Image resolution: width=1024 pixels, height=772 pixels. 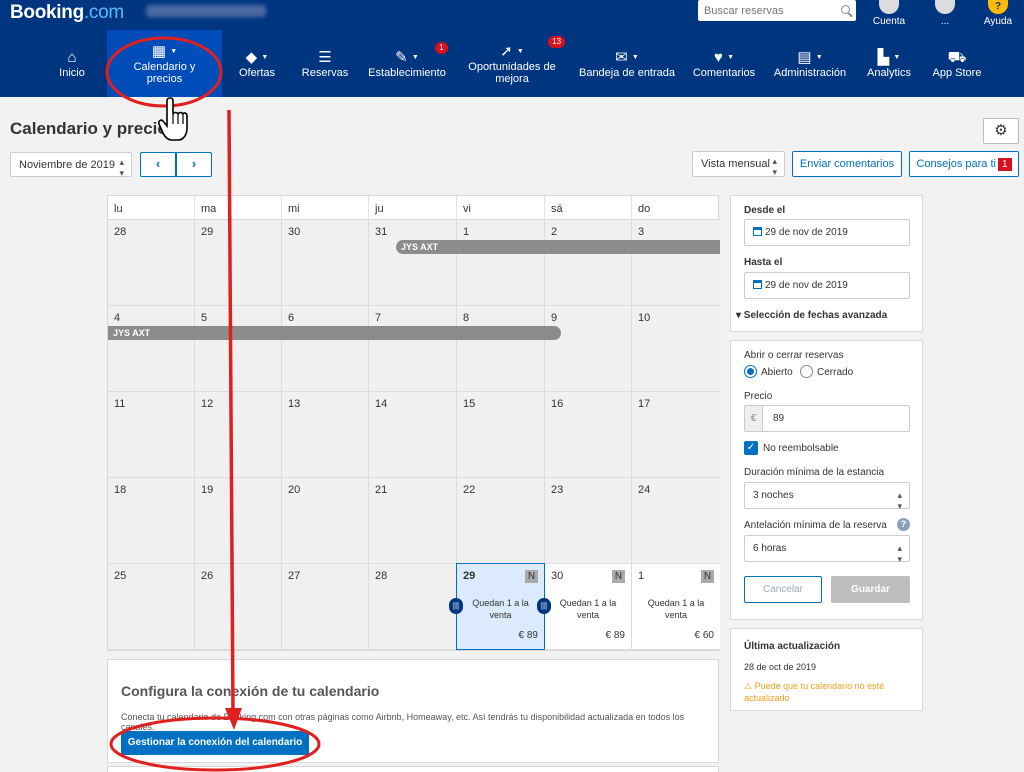 What do you see at coordinates (870, 589) in the screenshot?
I see `save-button: Guardar` at bounding box center [870, 589].